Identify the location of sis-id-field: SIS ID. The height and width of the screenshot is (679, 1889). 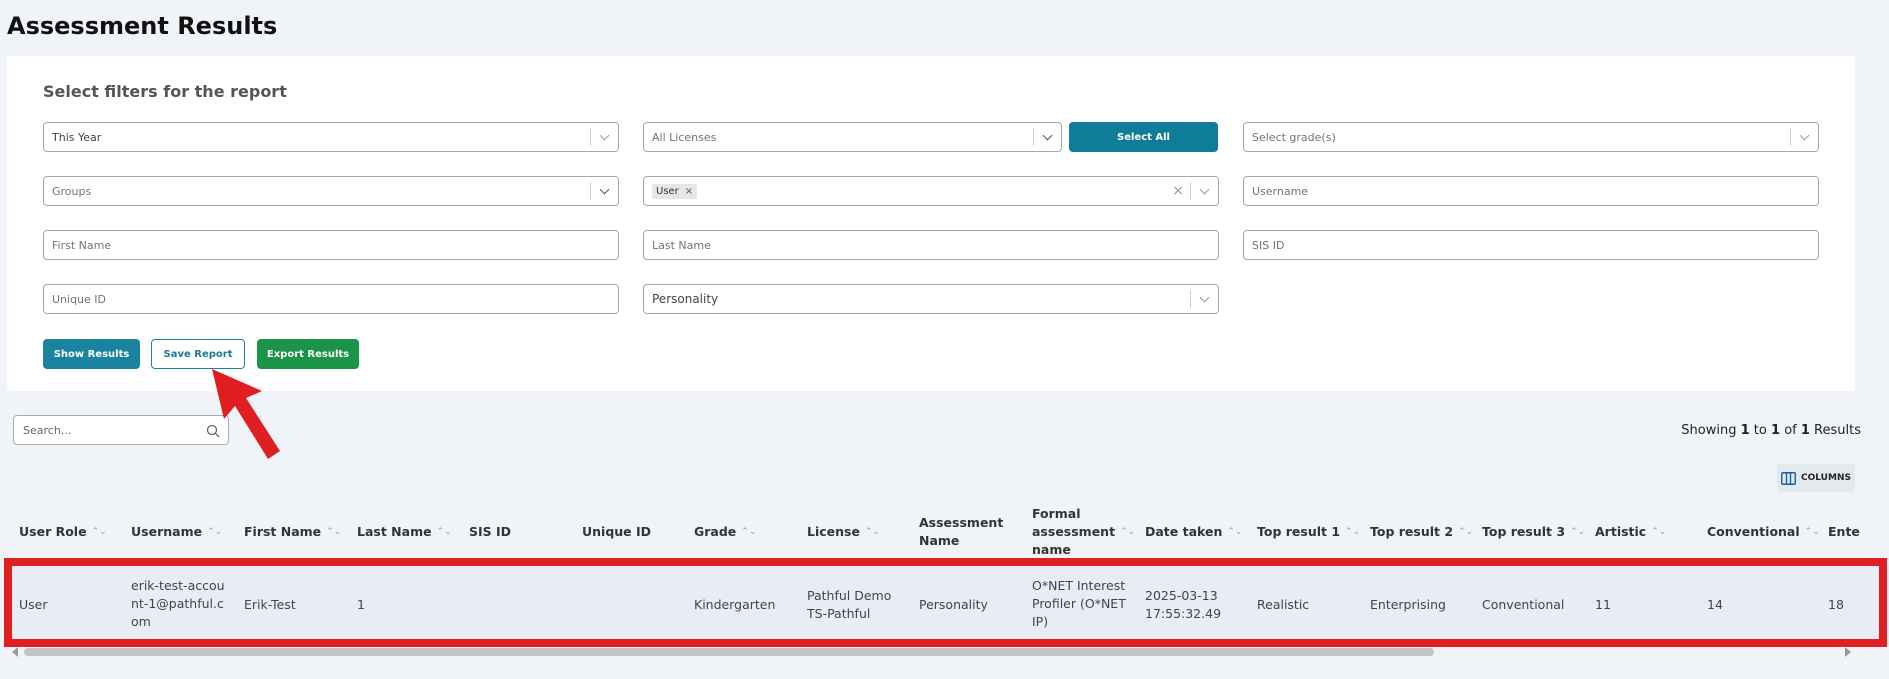
(1531, 245).